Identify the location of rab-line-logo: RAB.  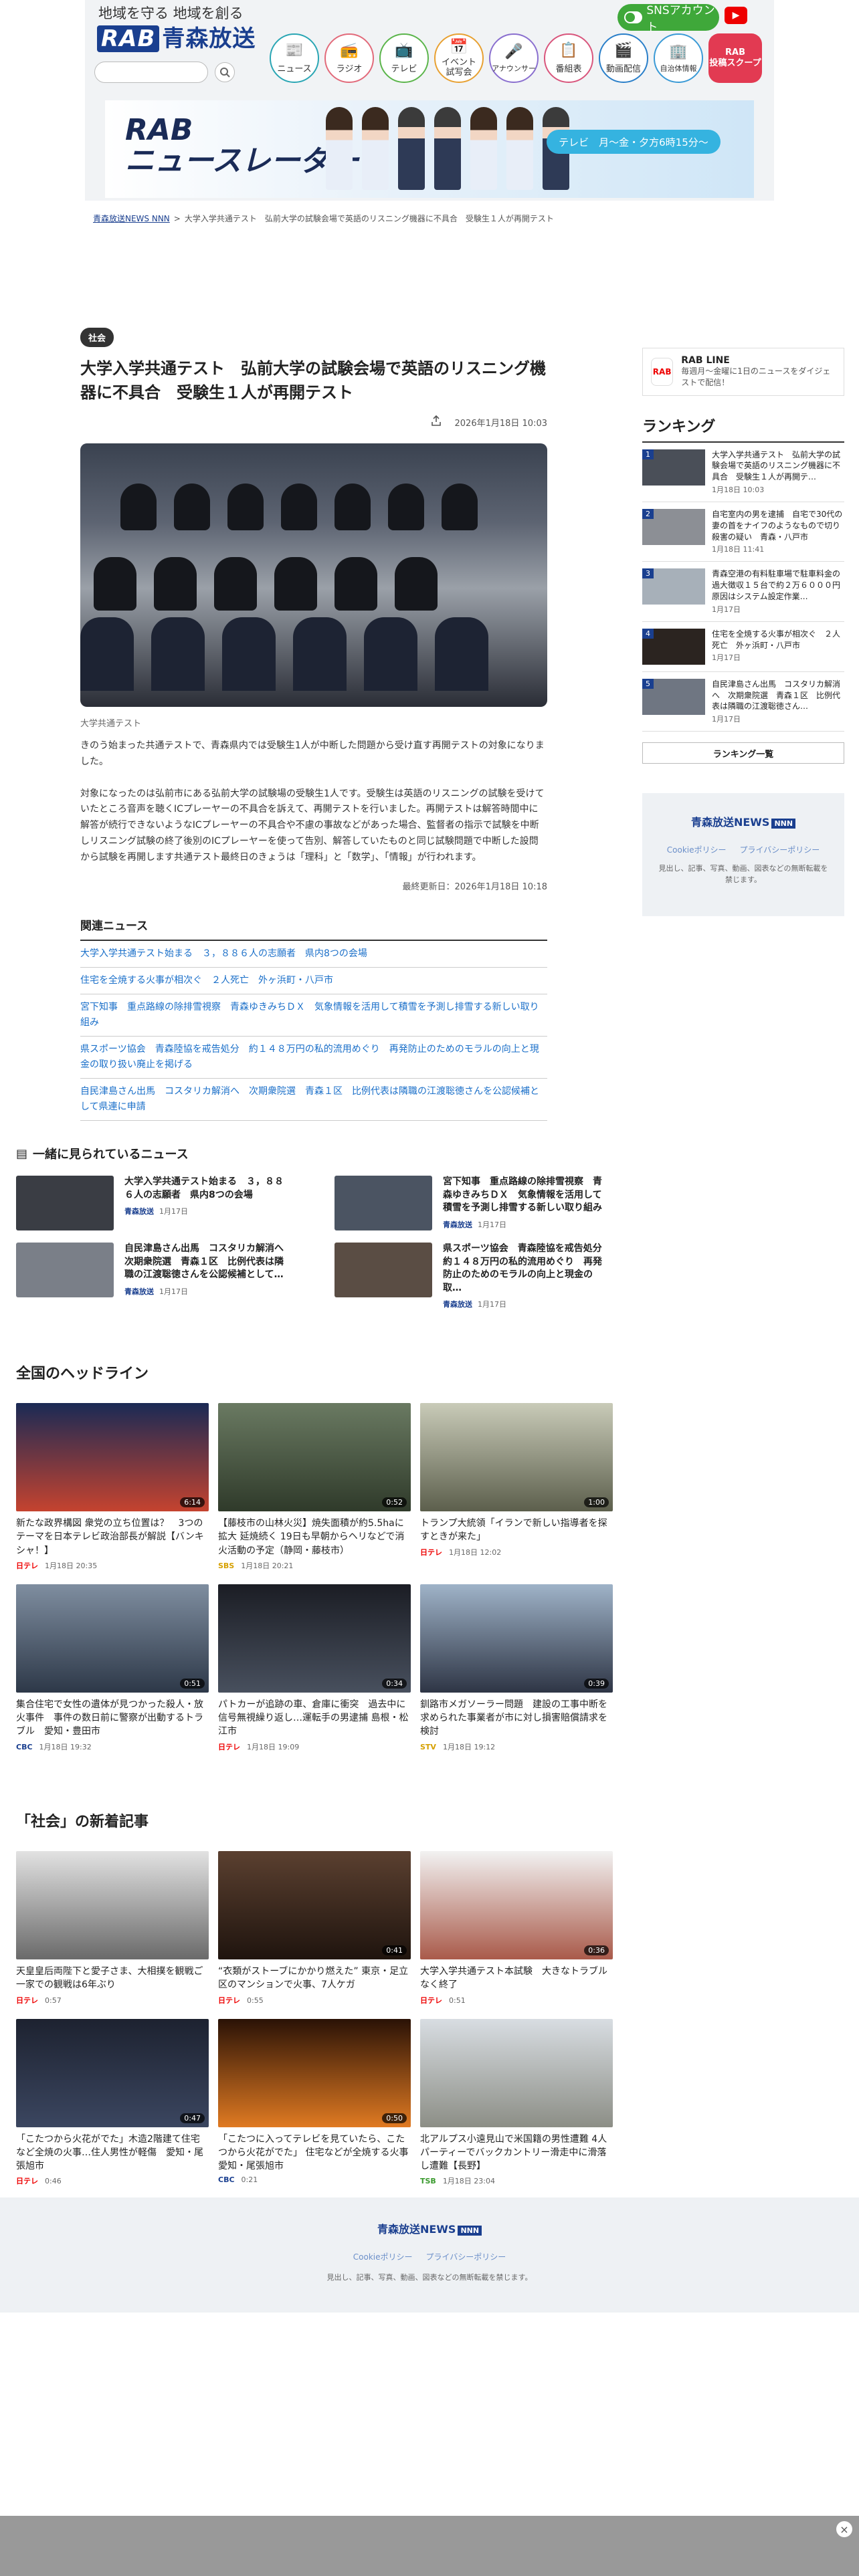
(662, 371).